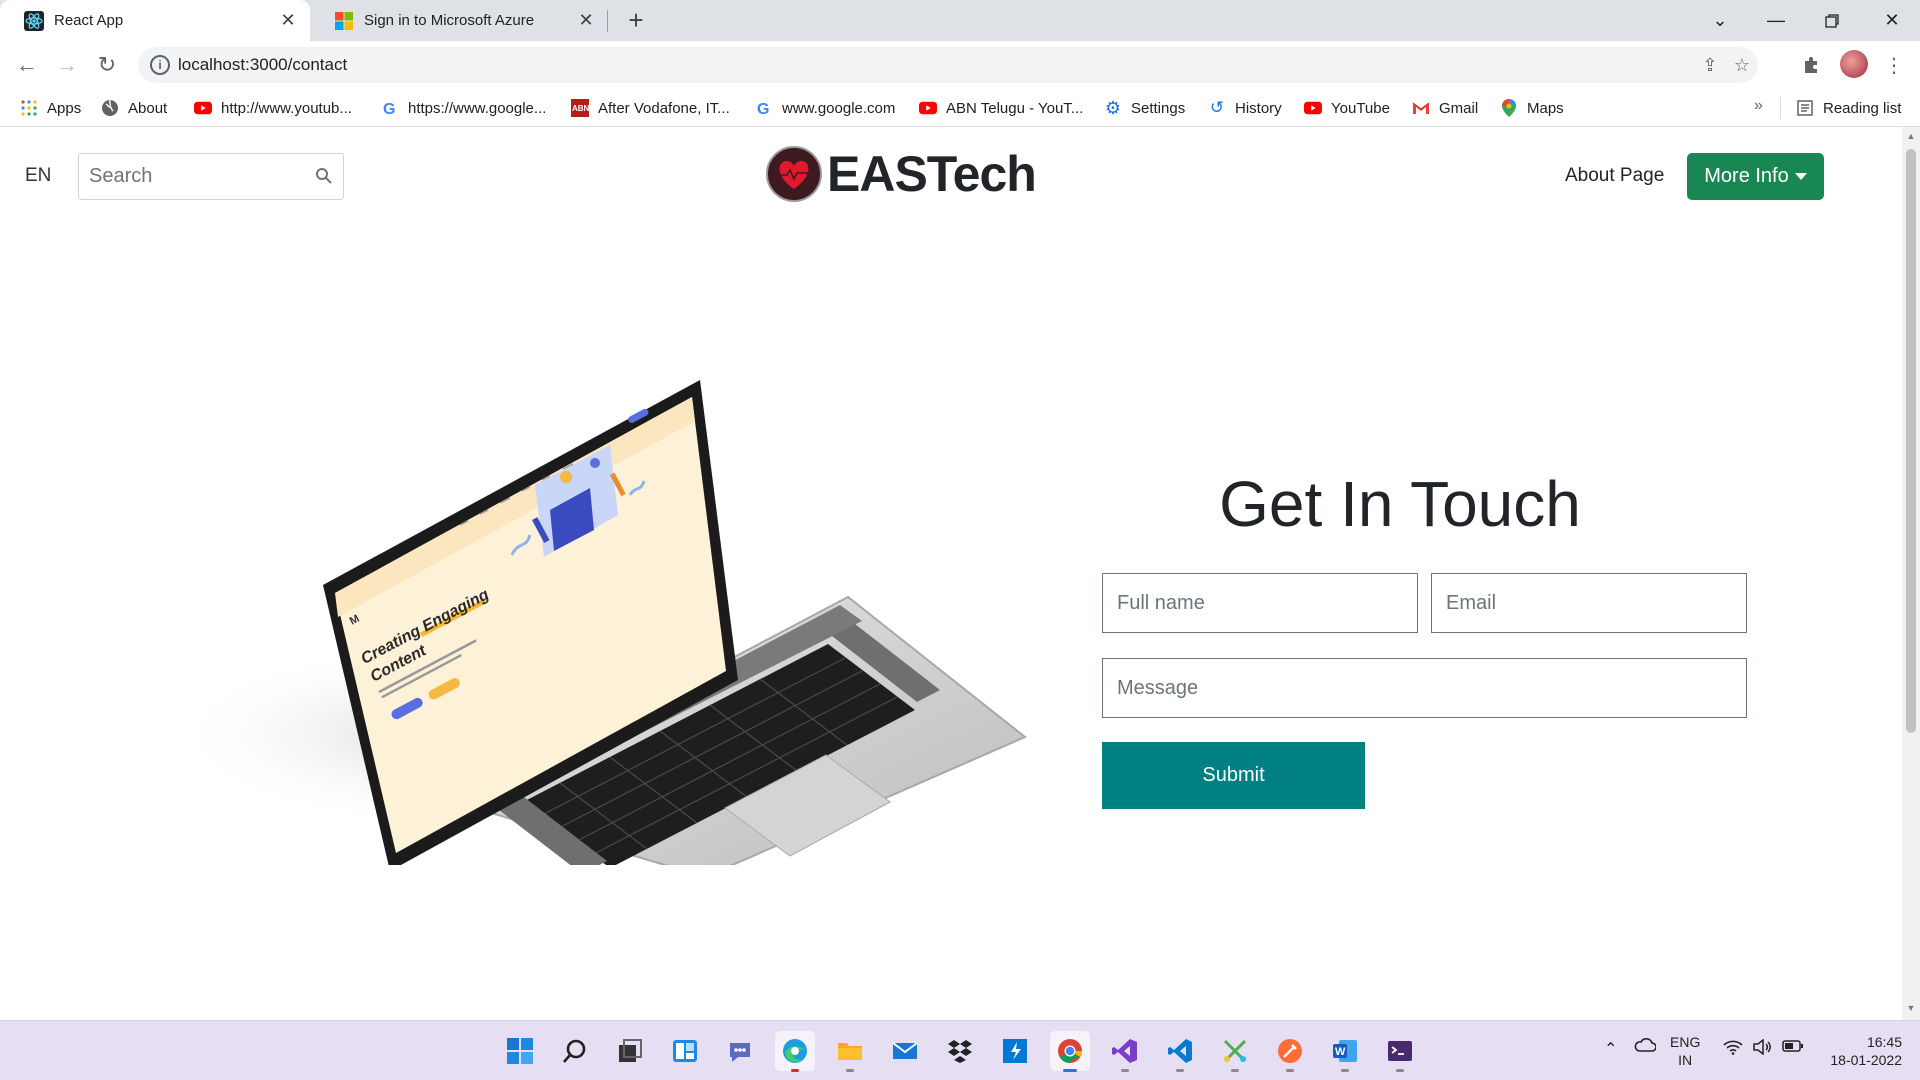 The width and height of the screenshot is (1920, 1080). Describe the element at coordinates (1811, 65) in the screenshot. I see `extensions-puzzle-icon` at that location.